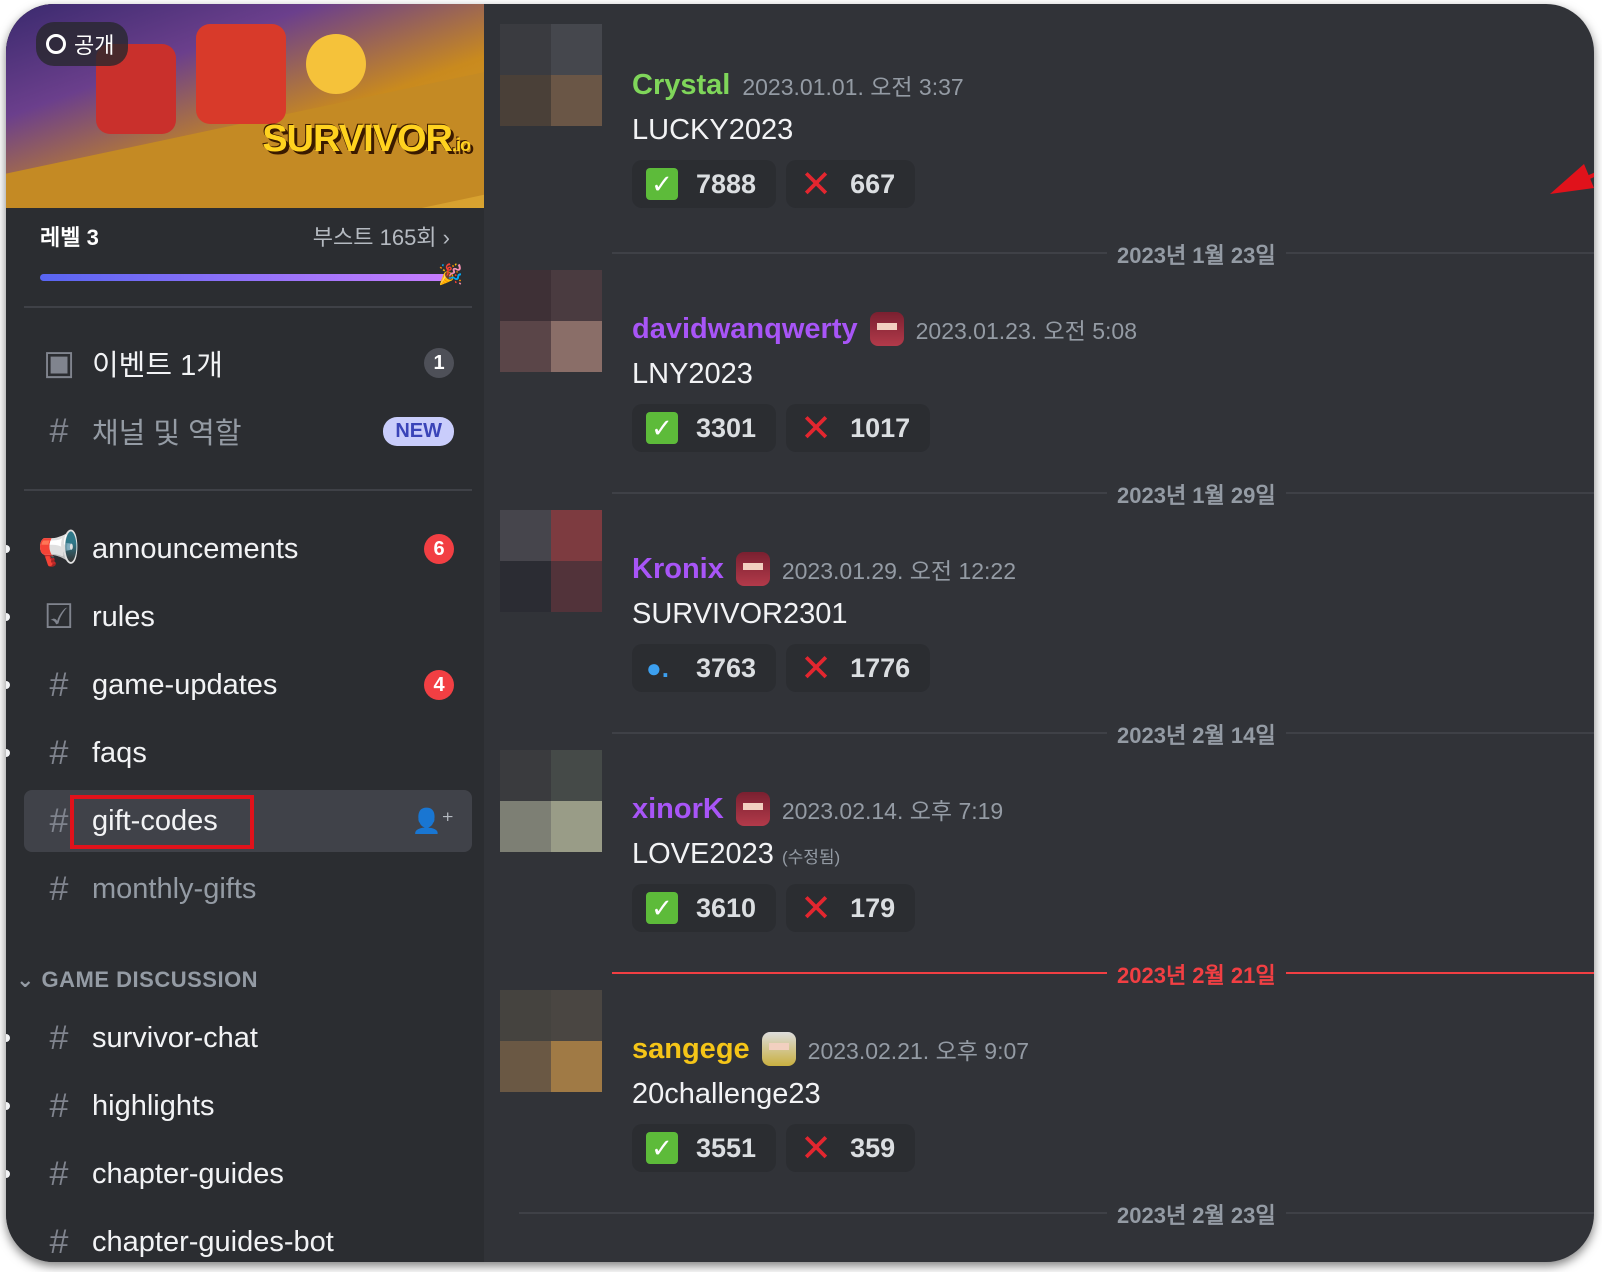 This screenshot has height=1272, width=1602. What do you see at coordinates (59, 617) in the screenshot?
I see `checkbox-icon: ☑` at bounding box center [59, 617].